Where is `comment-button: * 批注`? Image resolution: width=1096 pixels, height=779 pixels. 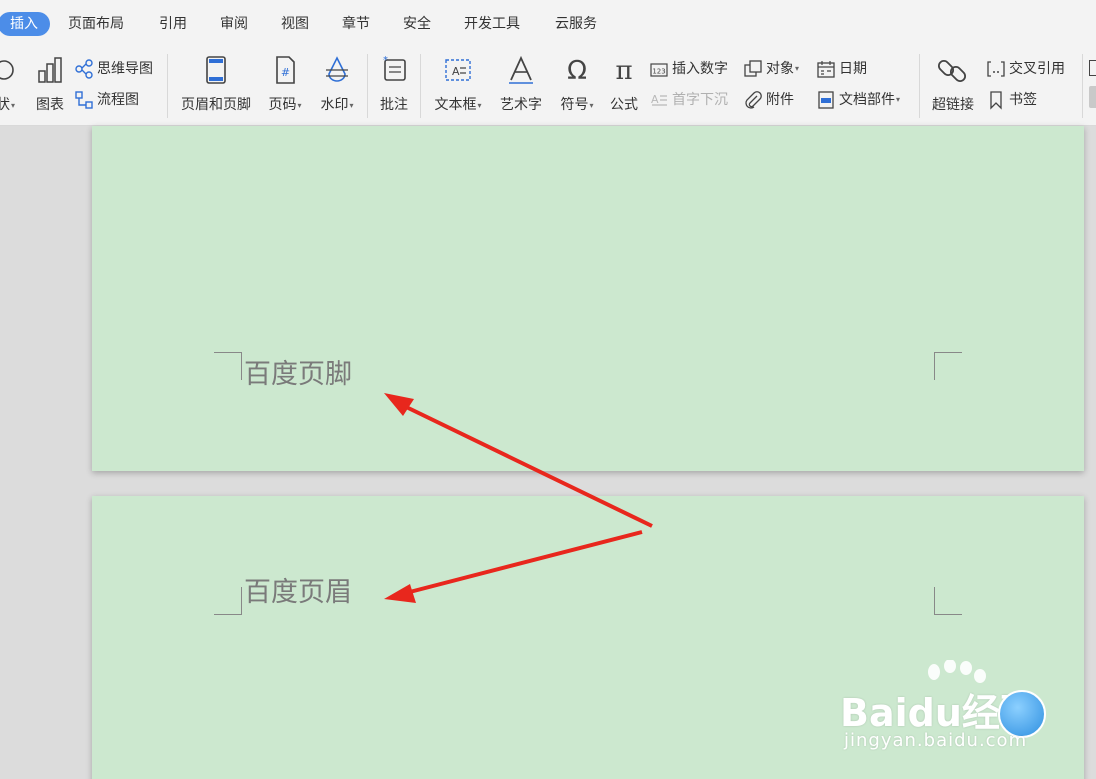 comment-button: * 批注 is located at coordinates (394, 88).